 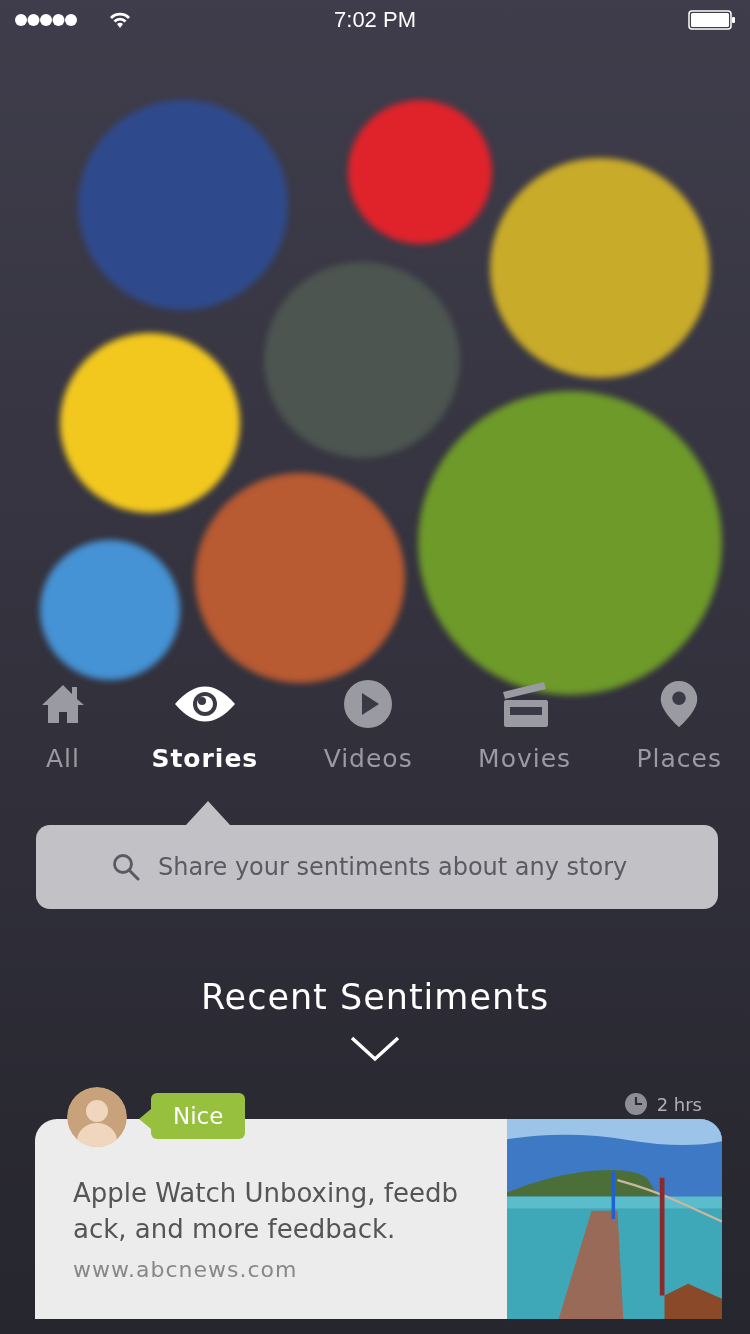 I want to click on post-time: 2 hrs, so click(x=679, y=1104).